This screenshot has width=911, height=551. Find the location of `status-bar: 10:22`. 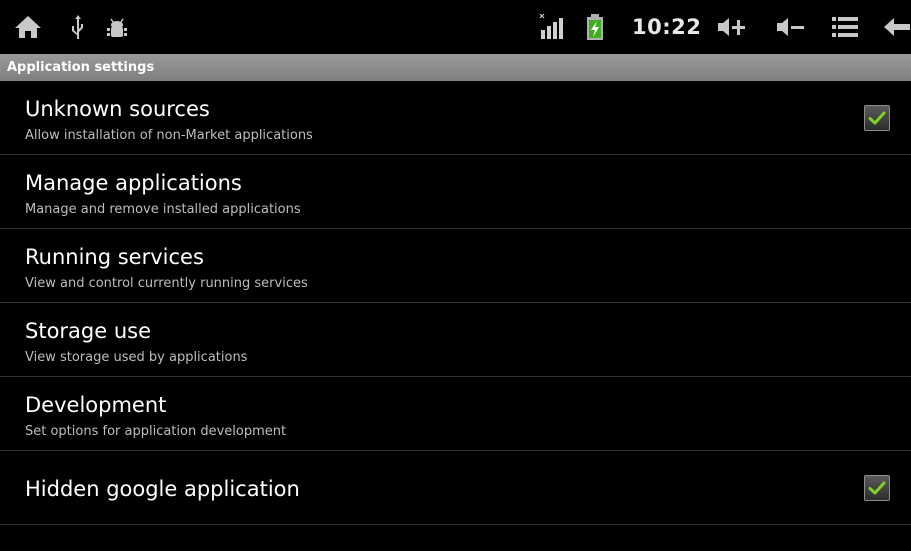

status-bar: 10:22 is located at coordinates (455, 27).